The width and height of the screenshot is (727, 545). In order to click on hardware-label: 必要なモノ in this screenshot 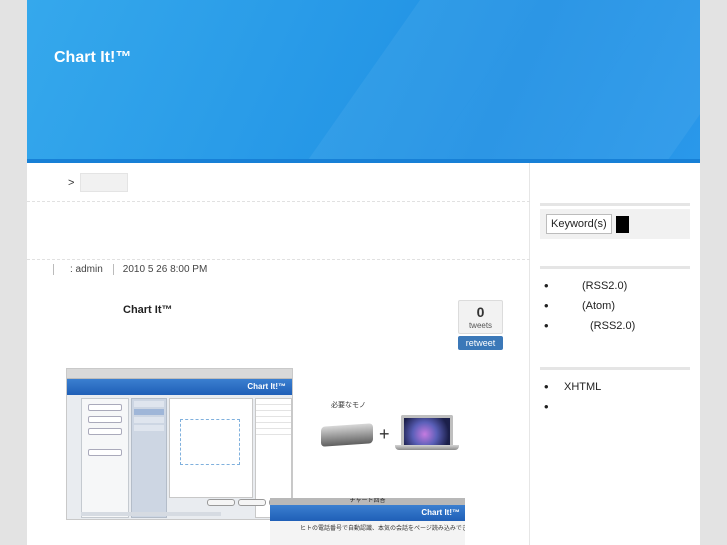, I will do `click(348, 405)`.